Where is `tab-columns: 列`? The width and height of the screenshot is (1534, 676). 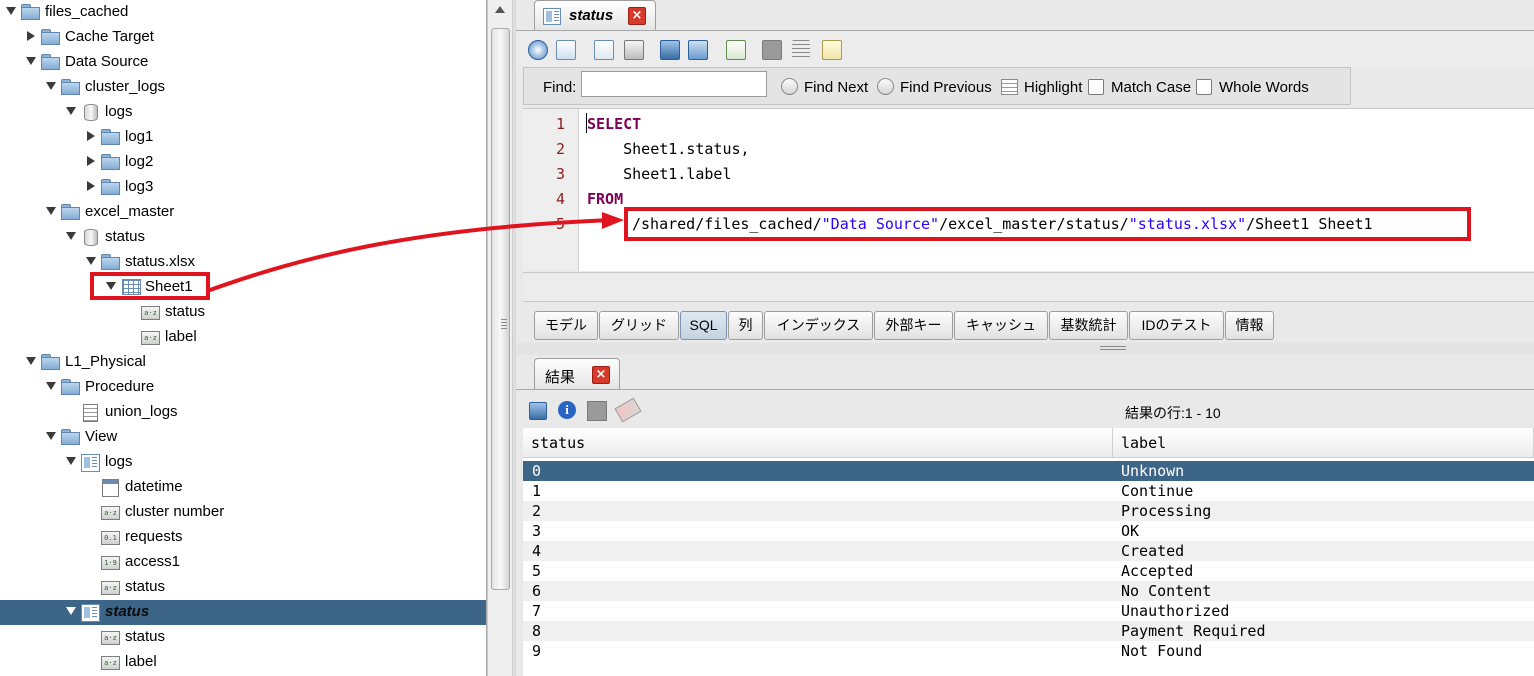 tab-columns: 列 is located at coordinates (745, 325).